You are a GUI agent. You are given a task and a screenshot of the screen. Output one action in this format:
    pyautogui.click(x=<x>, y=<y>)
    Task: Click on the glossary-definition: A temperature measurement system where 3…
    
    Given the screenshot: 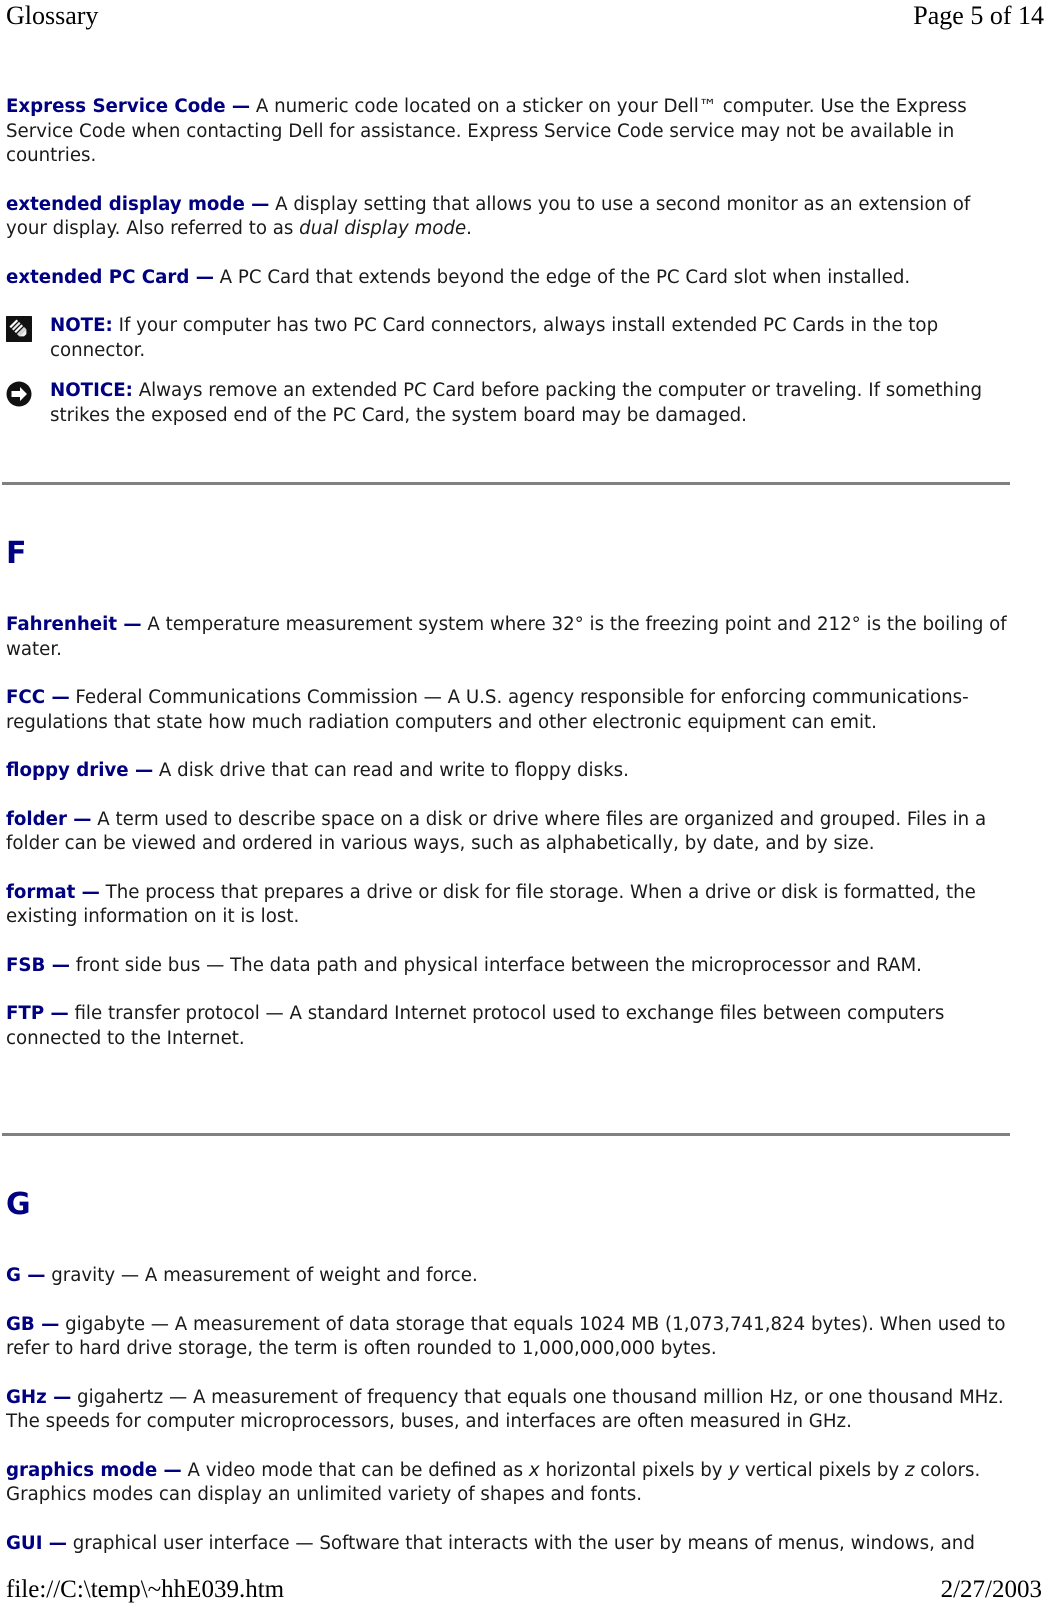 What is the action you would take?
    pyautogui.click(x=506, y=637)
    